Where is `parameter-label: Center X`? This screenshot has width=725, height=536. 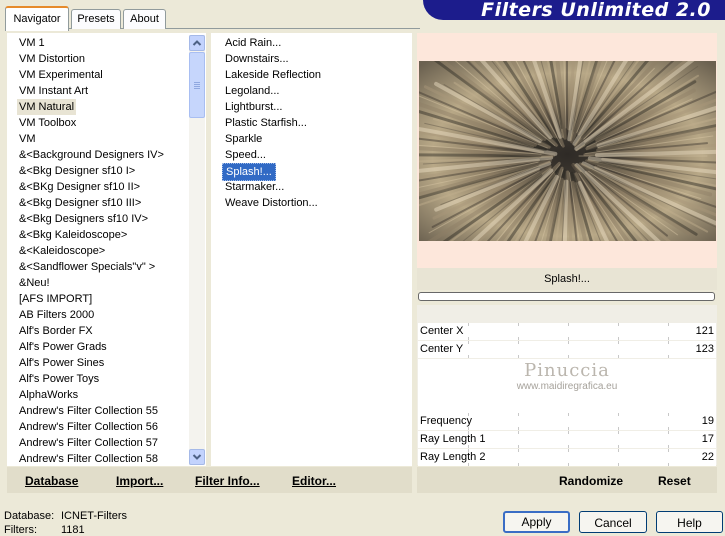 parameter-label: Center X is located at coordinates (442, 331).